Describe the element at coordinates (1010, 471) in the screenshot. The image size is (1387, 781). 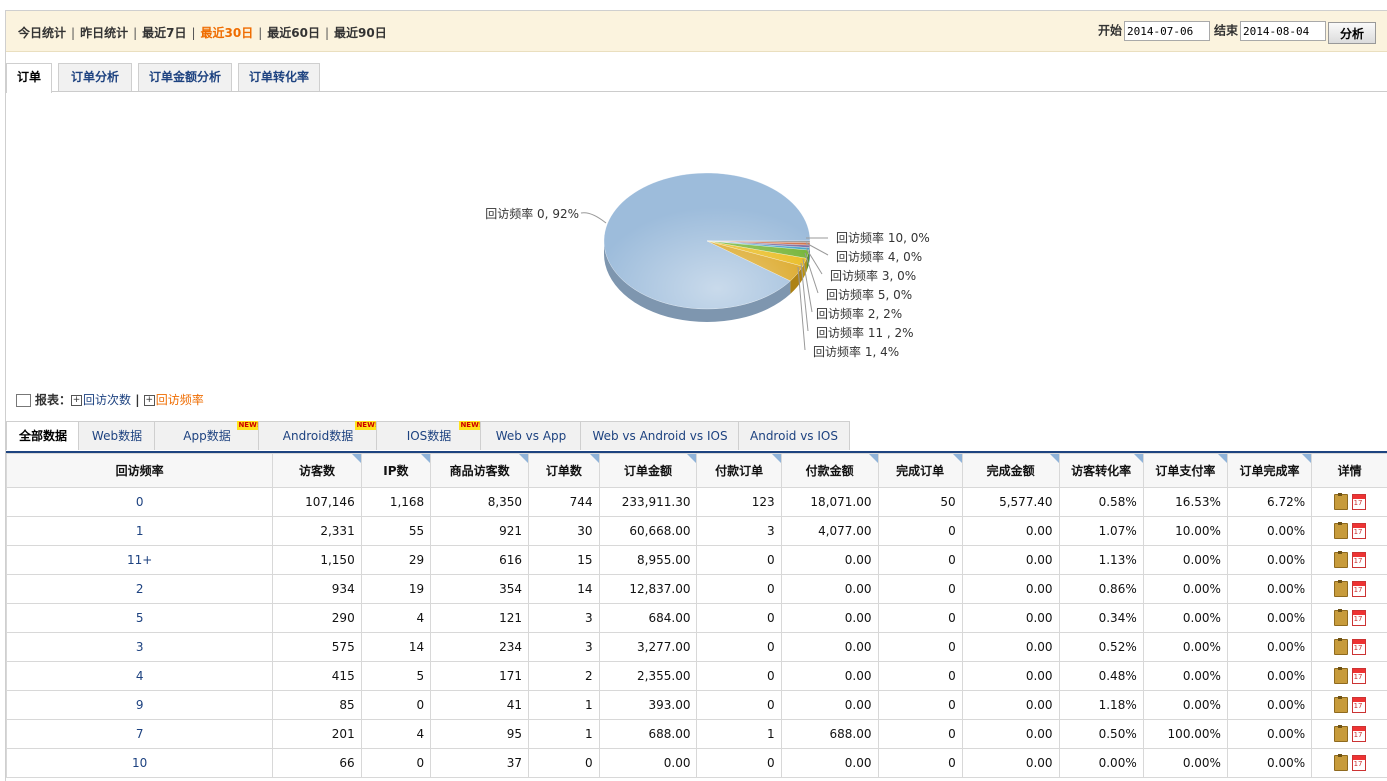
I see `column-header: 完成金额` at that location.